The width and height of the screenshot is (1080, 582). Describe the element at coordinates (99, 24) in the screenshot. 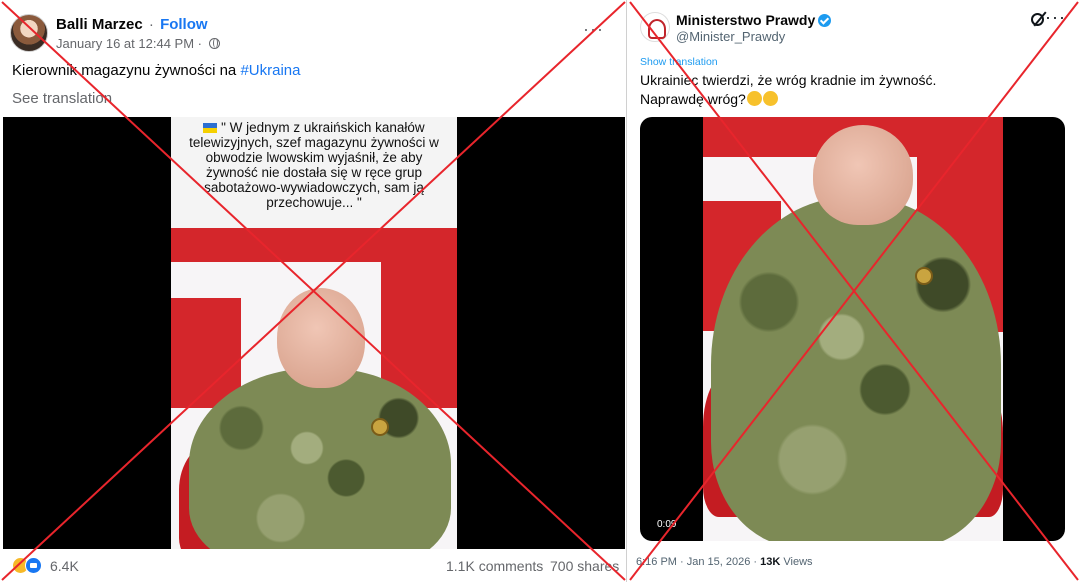

I see `author-name: Balli Marzec` at that location.